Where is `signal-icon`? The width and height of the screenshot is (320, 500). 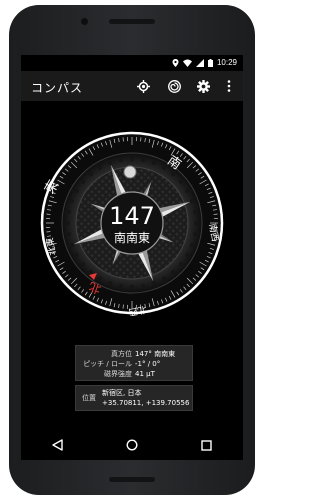
signal-icon is located at coordinates (199, 62).